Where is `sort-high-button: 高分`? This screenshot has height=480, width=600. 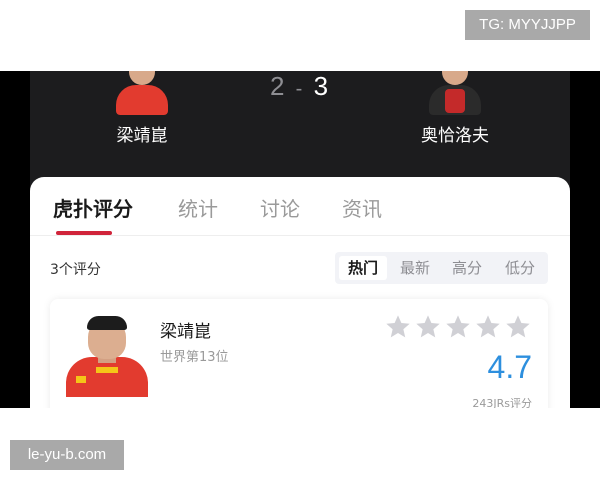
sort-high-button: 高分 is located at coordinates (467, 268).